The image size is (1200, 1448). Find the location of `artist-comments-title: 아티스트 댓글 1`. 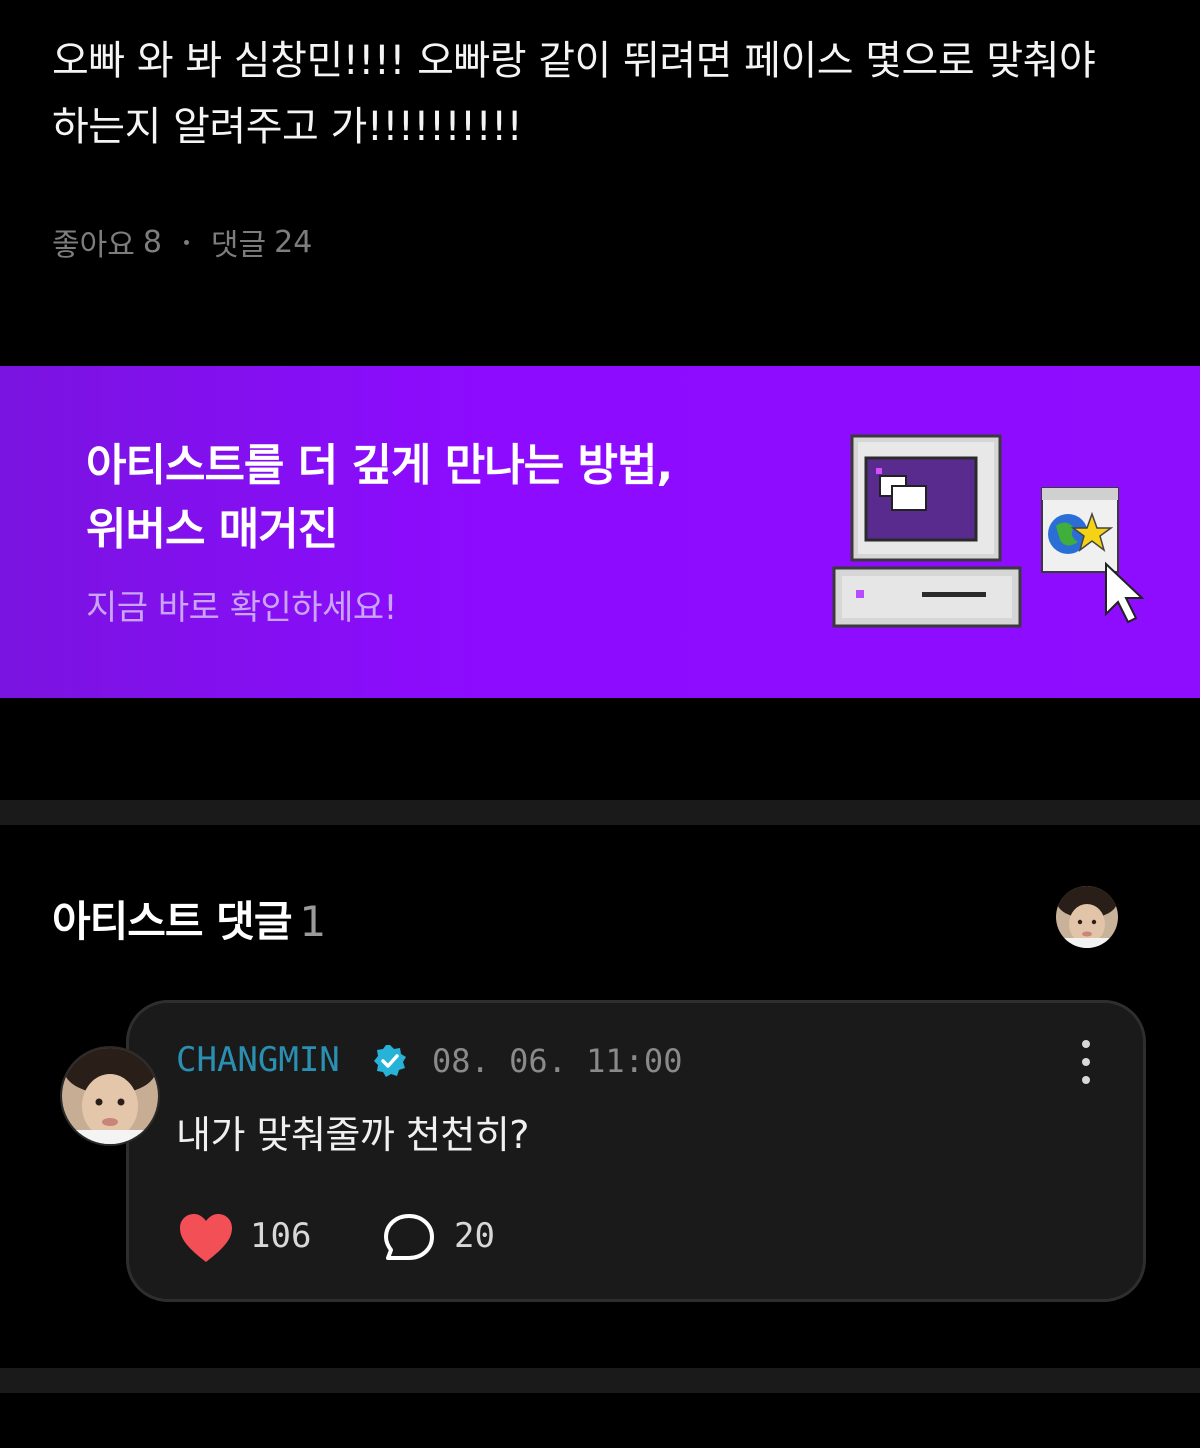

artist-comments-title: 아티스트 댓글 1 is located at coordinates (189, 918).